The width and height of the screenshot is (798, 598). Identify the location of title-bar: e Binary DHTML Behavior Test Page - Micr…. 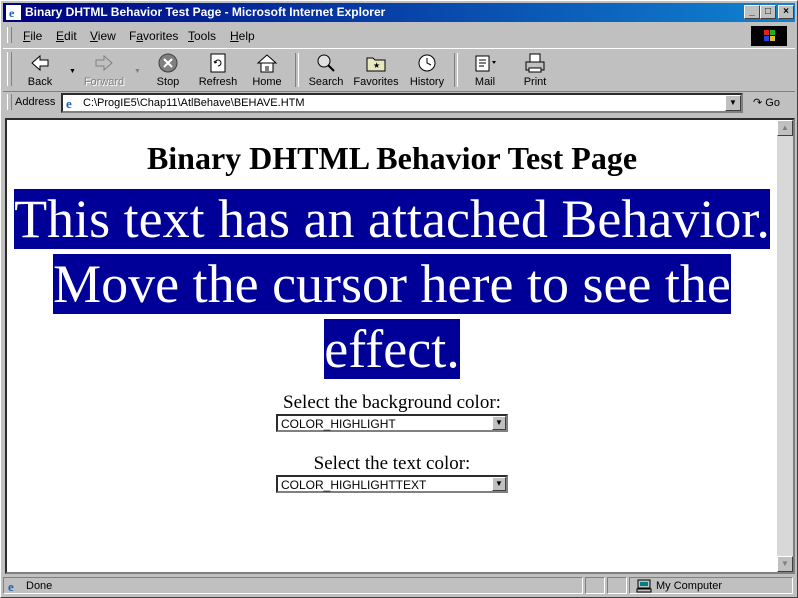
(399, 12).